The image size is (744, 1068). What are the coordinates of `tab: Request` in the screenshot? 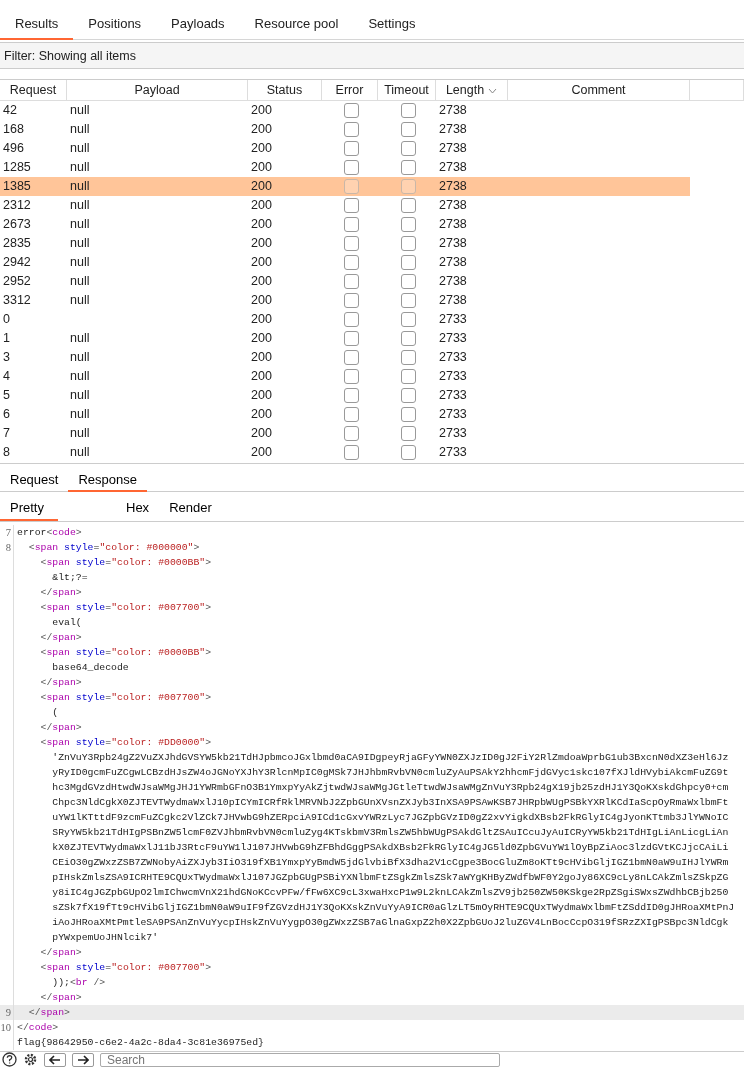 It's located at (34, 481).